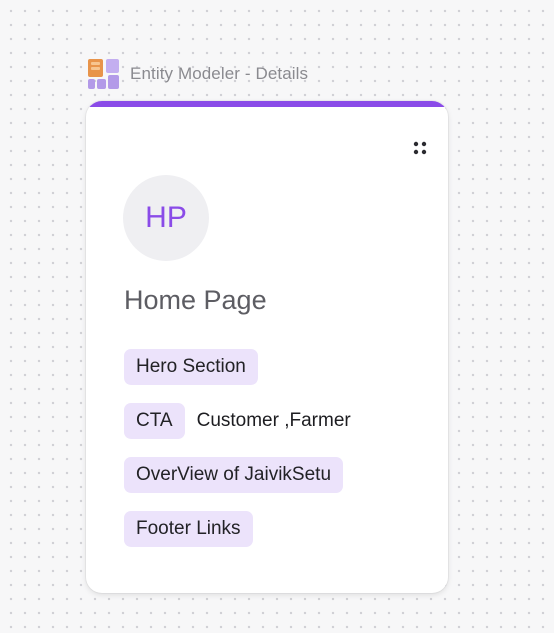 Image resolution: width=554 pixels, height=633 pixels. What do you see at coordinates (273, 420) in the screenshot?
I see `field-value: Customer ,Farmer` at bounding box center [273, 420].